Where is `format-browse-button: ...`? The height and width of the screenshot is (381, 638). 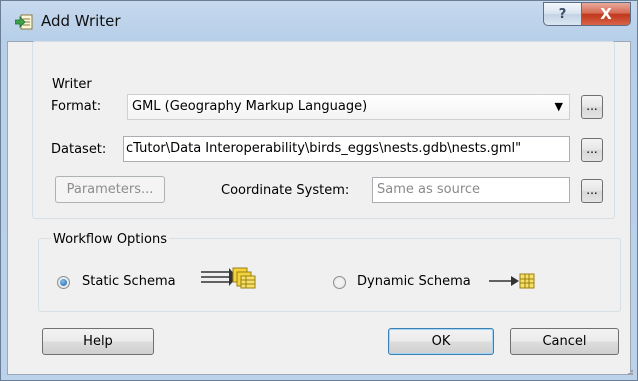
format-browse-button: ... is located at coordinates (592, 107).